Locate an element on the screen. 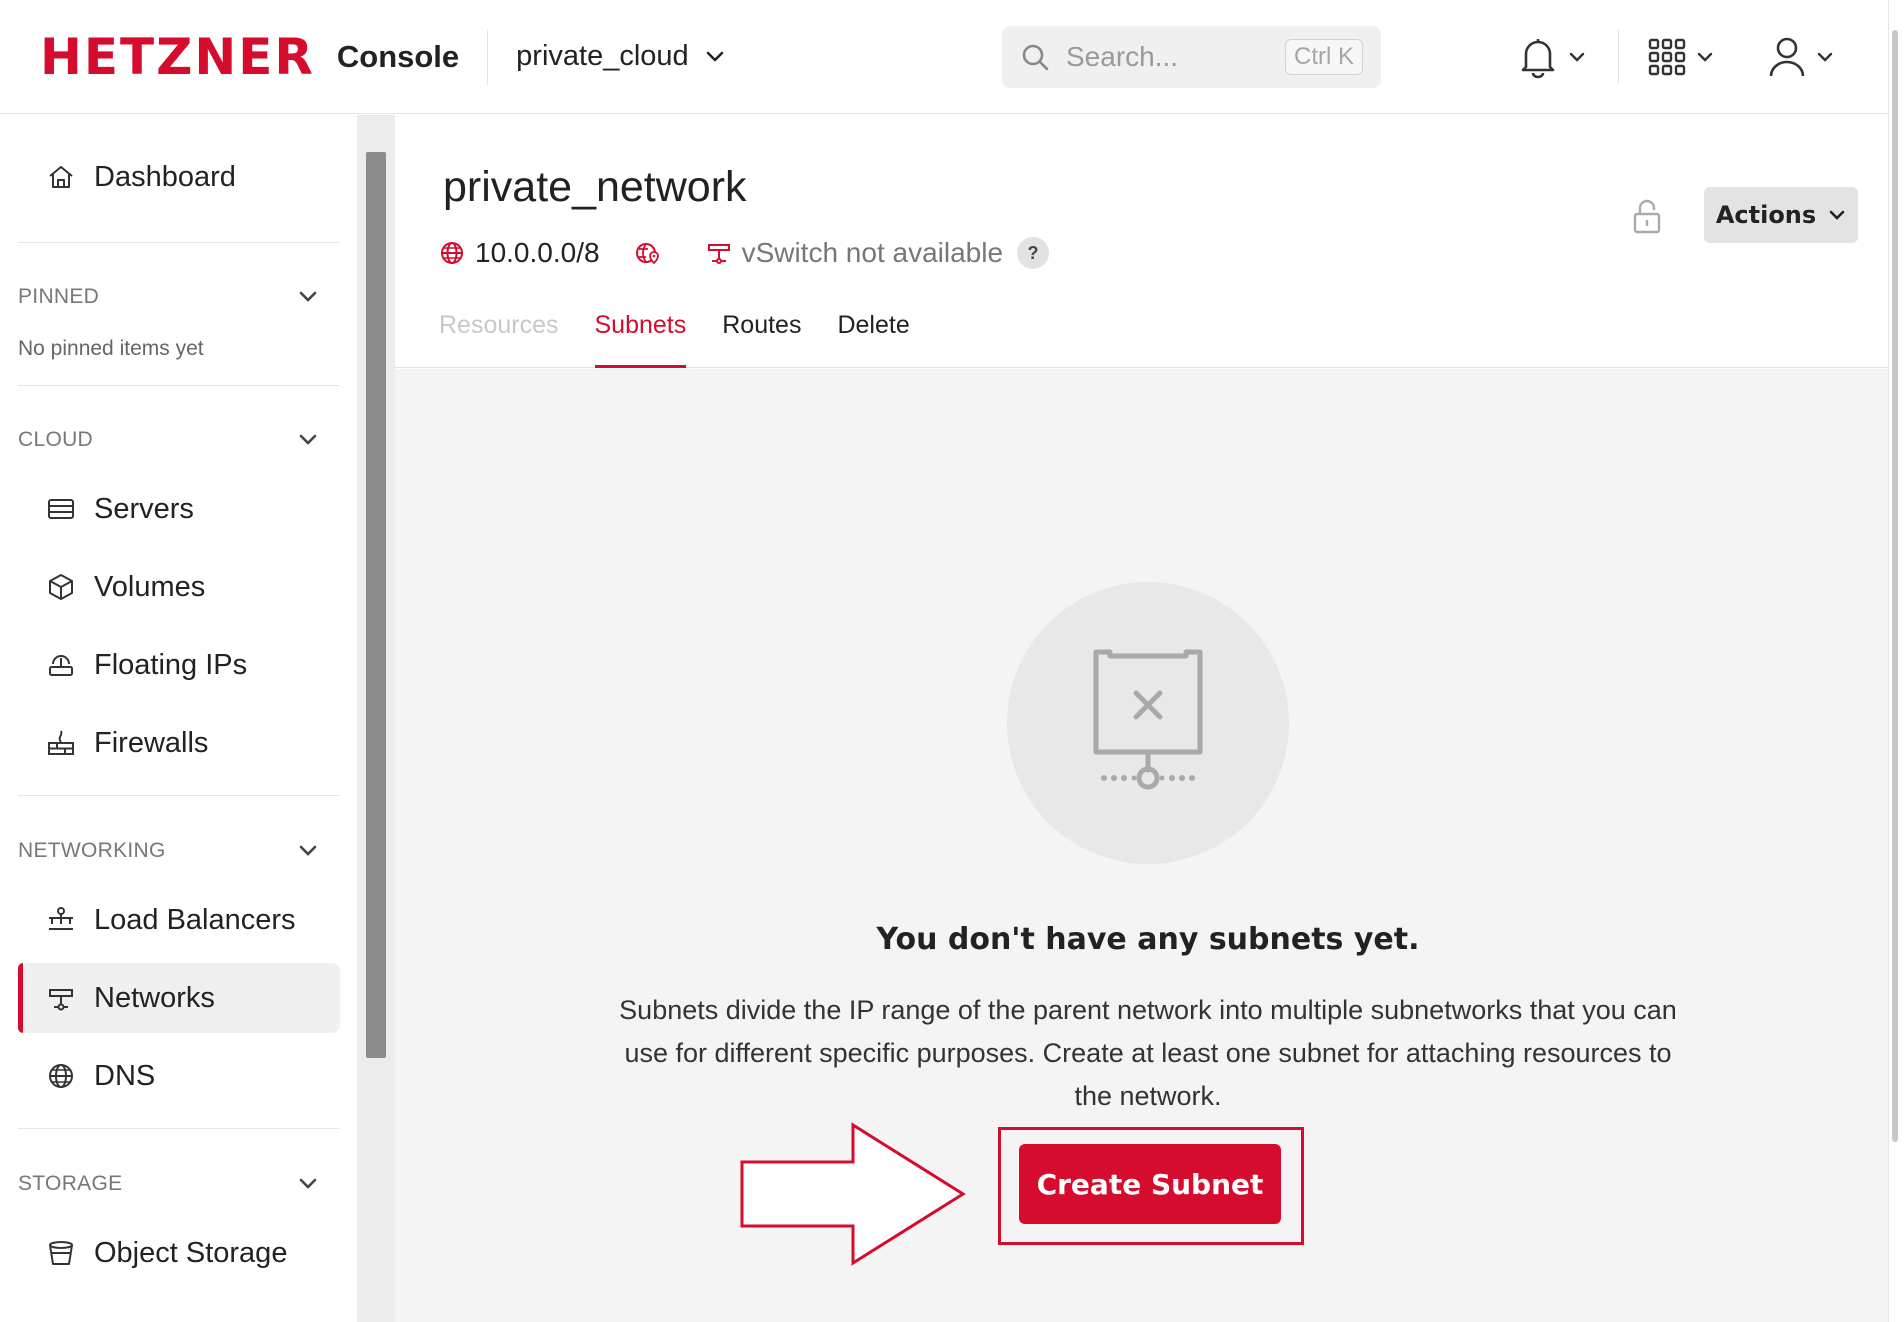 This screenshot has width=1904, height=1322. cube-icon is located at coordinates (61, 587).